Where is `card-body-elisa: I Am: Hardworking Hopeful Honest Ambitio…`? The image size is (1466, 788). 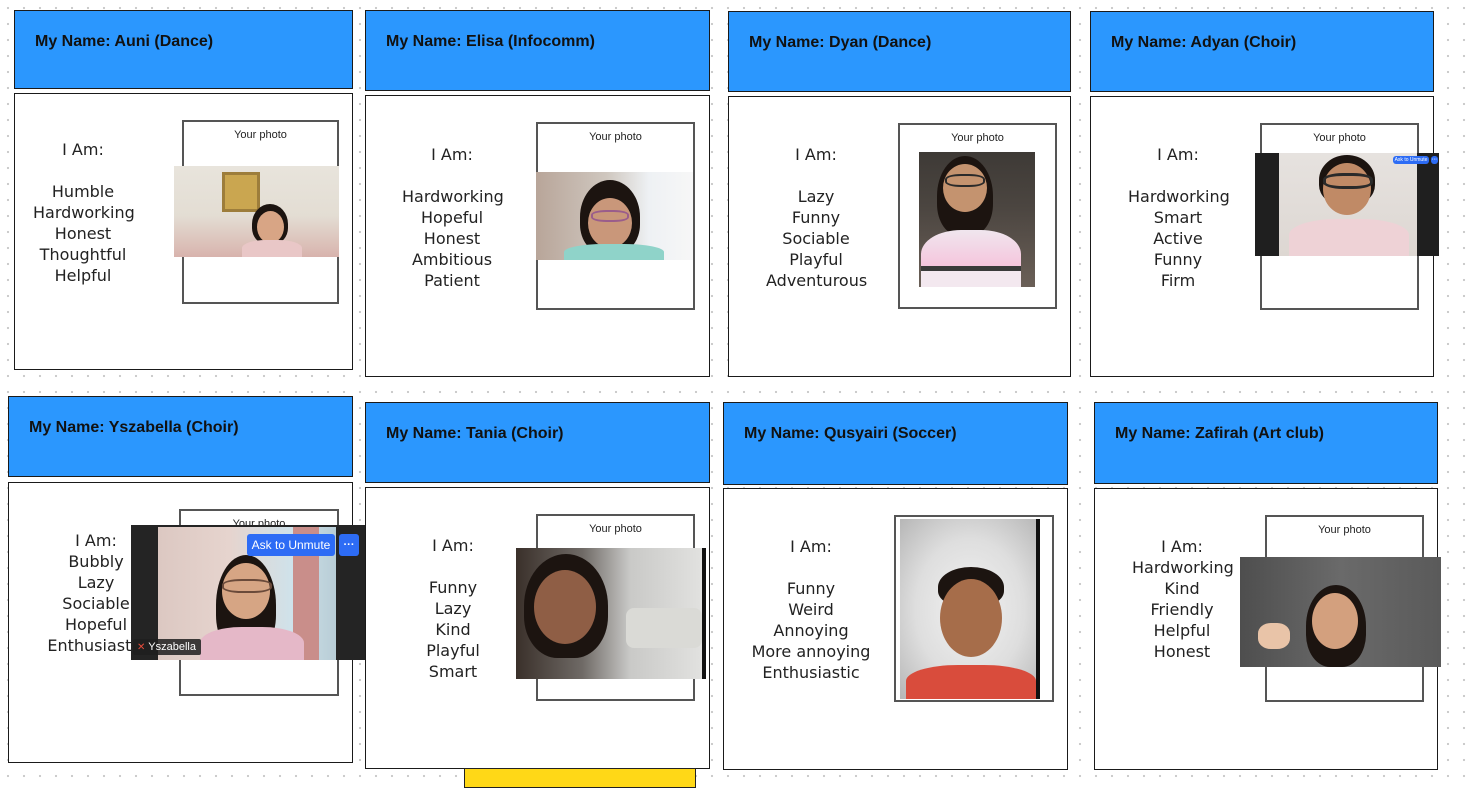
card-body-elisa: I Am: Hardworking Hopeful Honest Ambitio… is located at coordinates (537, 236).